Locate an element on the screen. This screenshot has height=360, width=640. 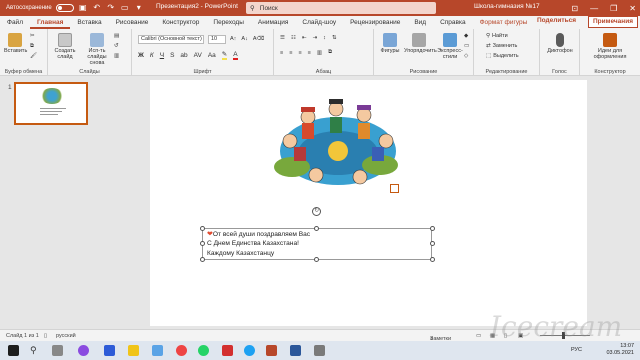
quick-styles-button: Экспресс-стили is located at coordinates (450, 46).